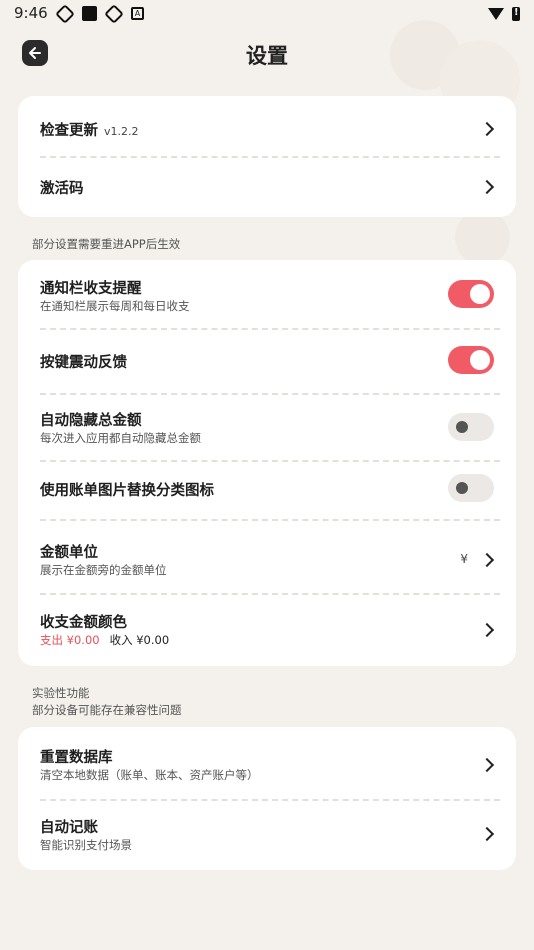  What do you see at coordinates (267, 834) in the screenshot?
I see `auto-record-row: 自动记账 智能识别支付场景` at bounding box center [267, 834].